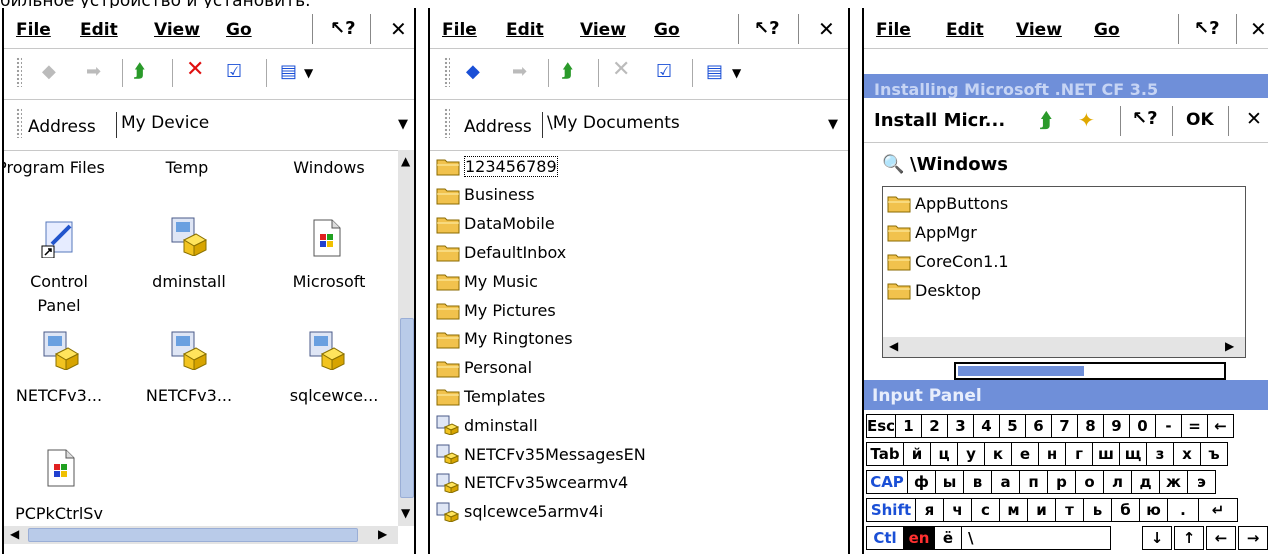 The height and width of the screenshot is (554, 1268). I want to click on folder-row: CoreCon1.1, so click(948, 261).